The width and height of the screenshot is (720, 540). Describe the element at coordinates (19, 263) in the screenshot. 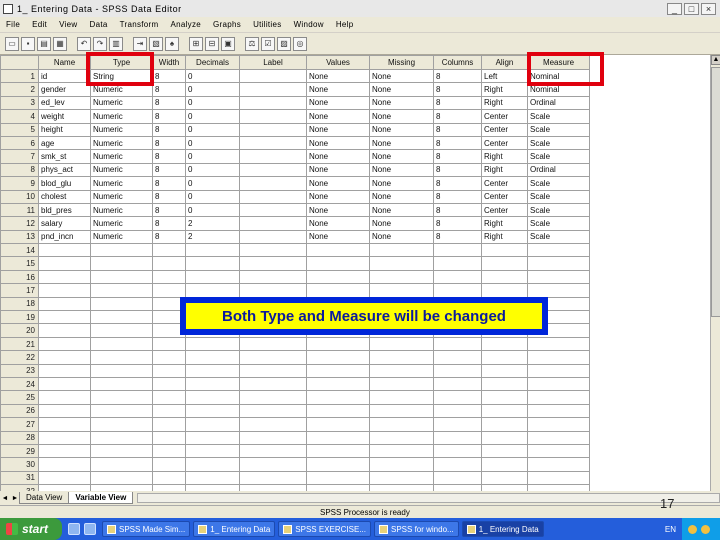

I see `row-number: 15` at that location.